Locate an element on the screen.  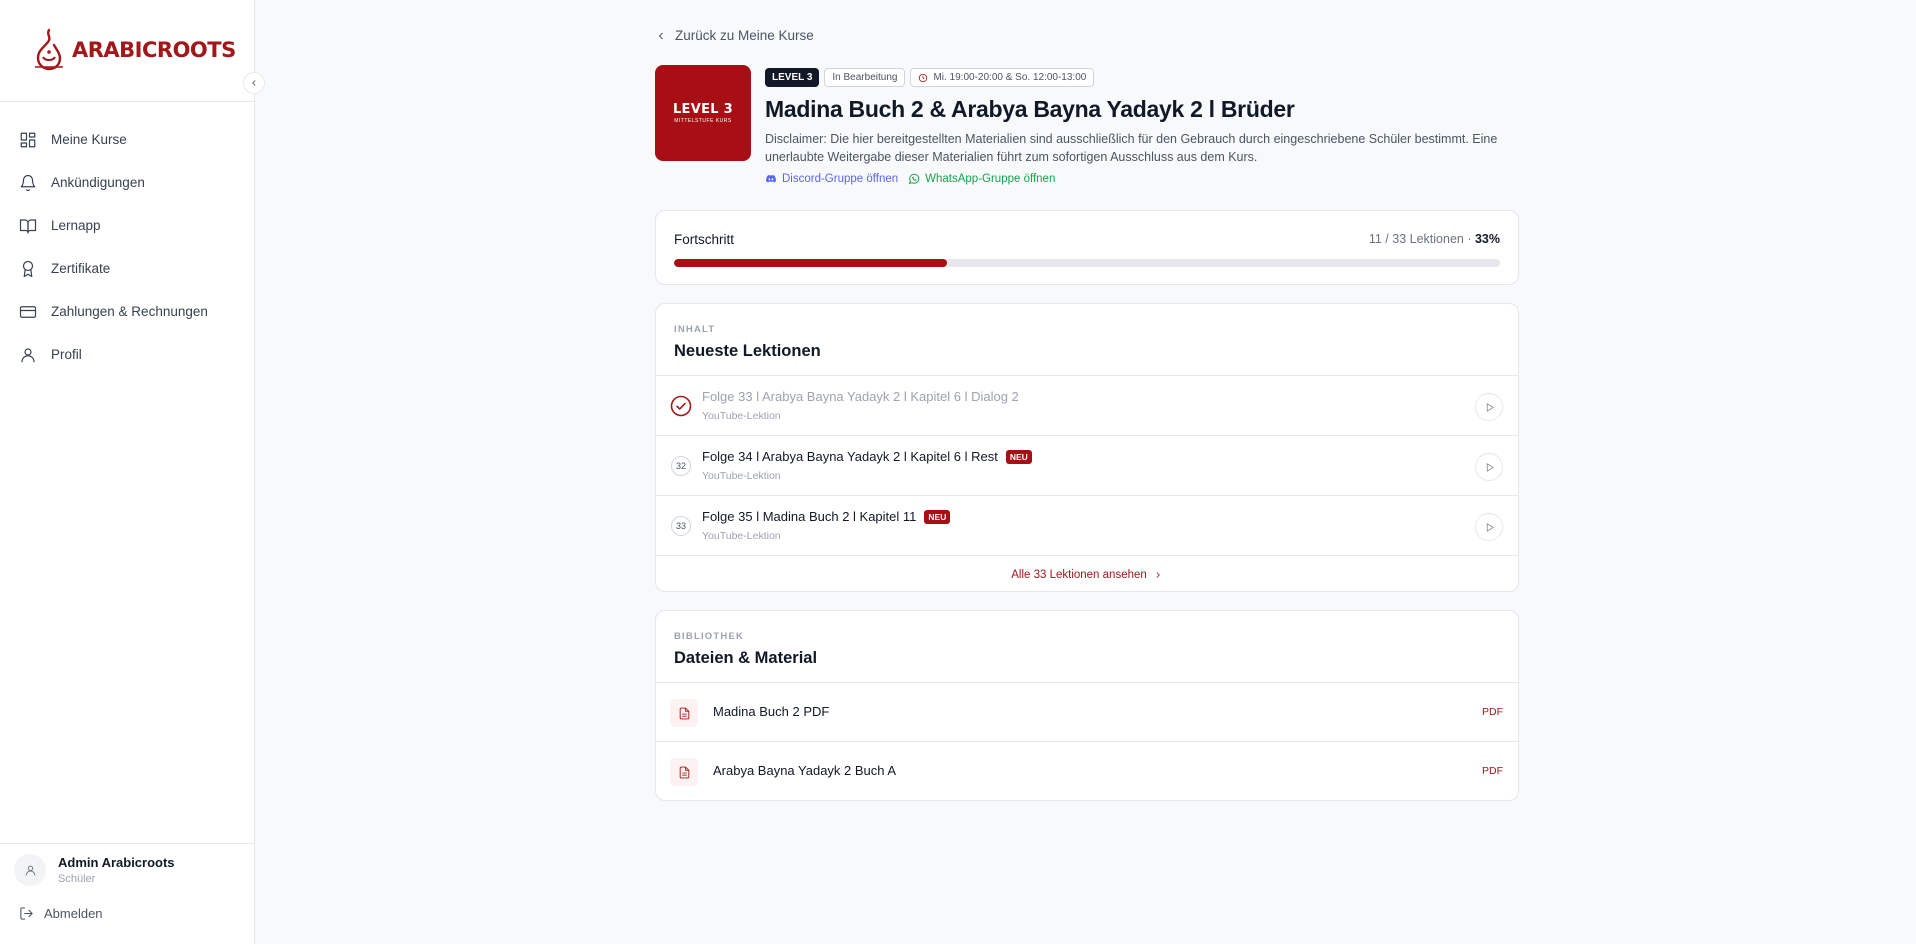
sidebar-item-label: Profil is located at coordinates (66, 354).